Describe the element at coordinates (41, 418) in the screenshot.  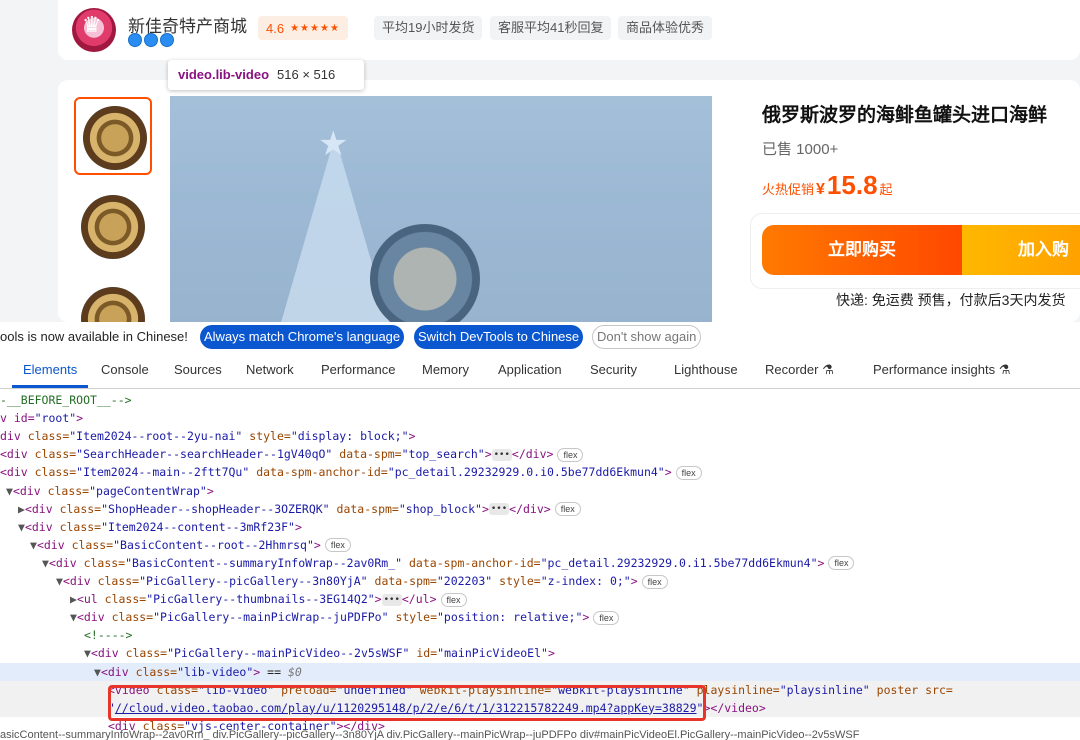
I see `dom-node-line: v id="root">` at that location.